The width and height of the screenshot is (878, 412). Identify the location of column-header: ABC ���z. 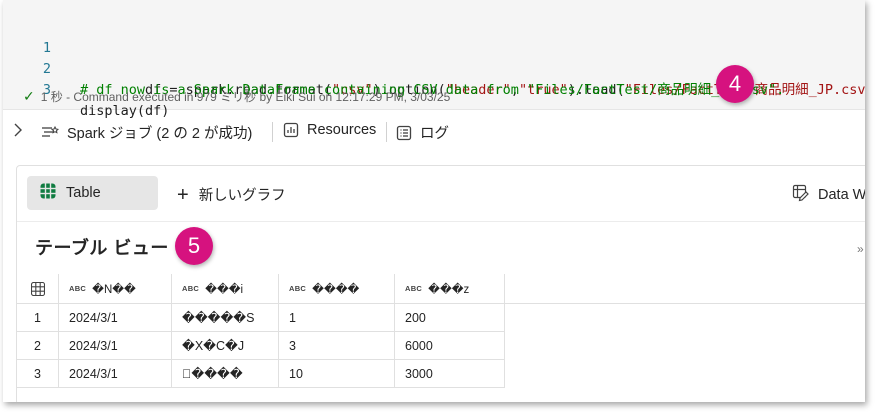
(450, 289).